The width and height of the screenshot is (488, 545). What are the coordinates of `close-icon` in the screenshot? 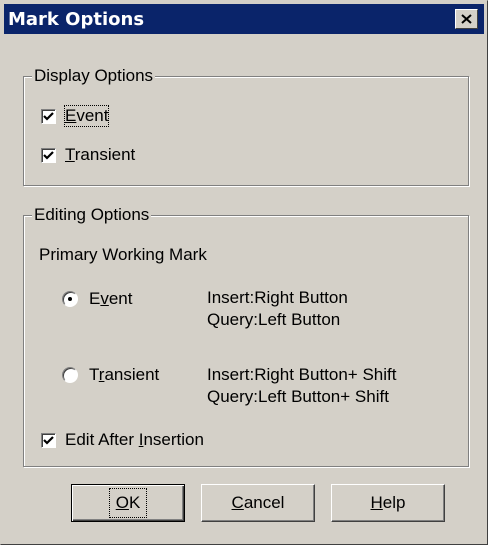 It's located at (466, 19).